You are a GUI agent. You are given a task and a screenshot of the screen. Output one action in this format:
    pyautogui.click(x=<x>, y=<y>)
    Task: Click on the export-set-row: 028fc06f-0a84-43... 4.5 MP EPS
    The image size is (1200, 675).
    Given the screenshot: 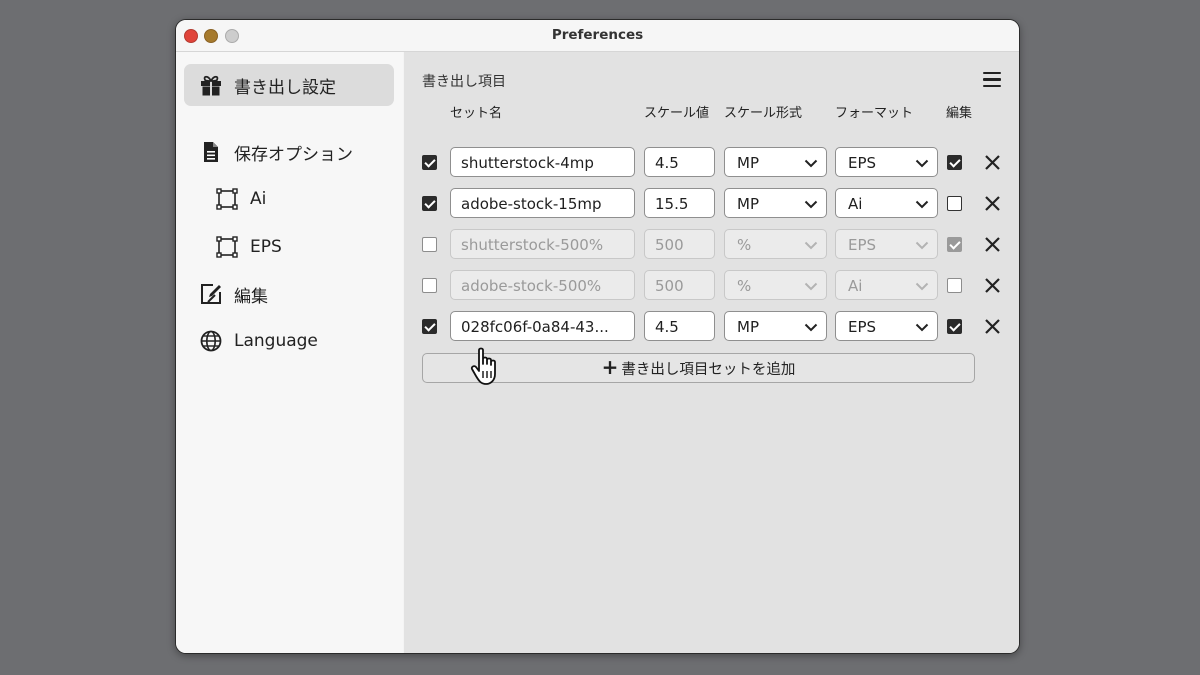 What is the action you would take?
    pyautogui.click(x=711, y=327)
    